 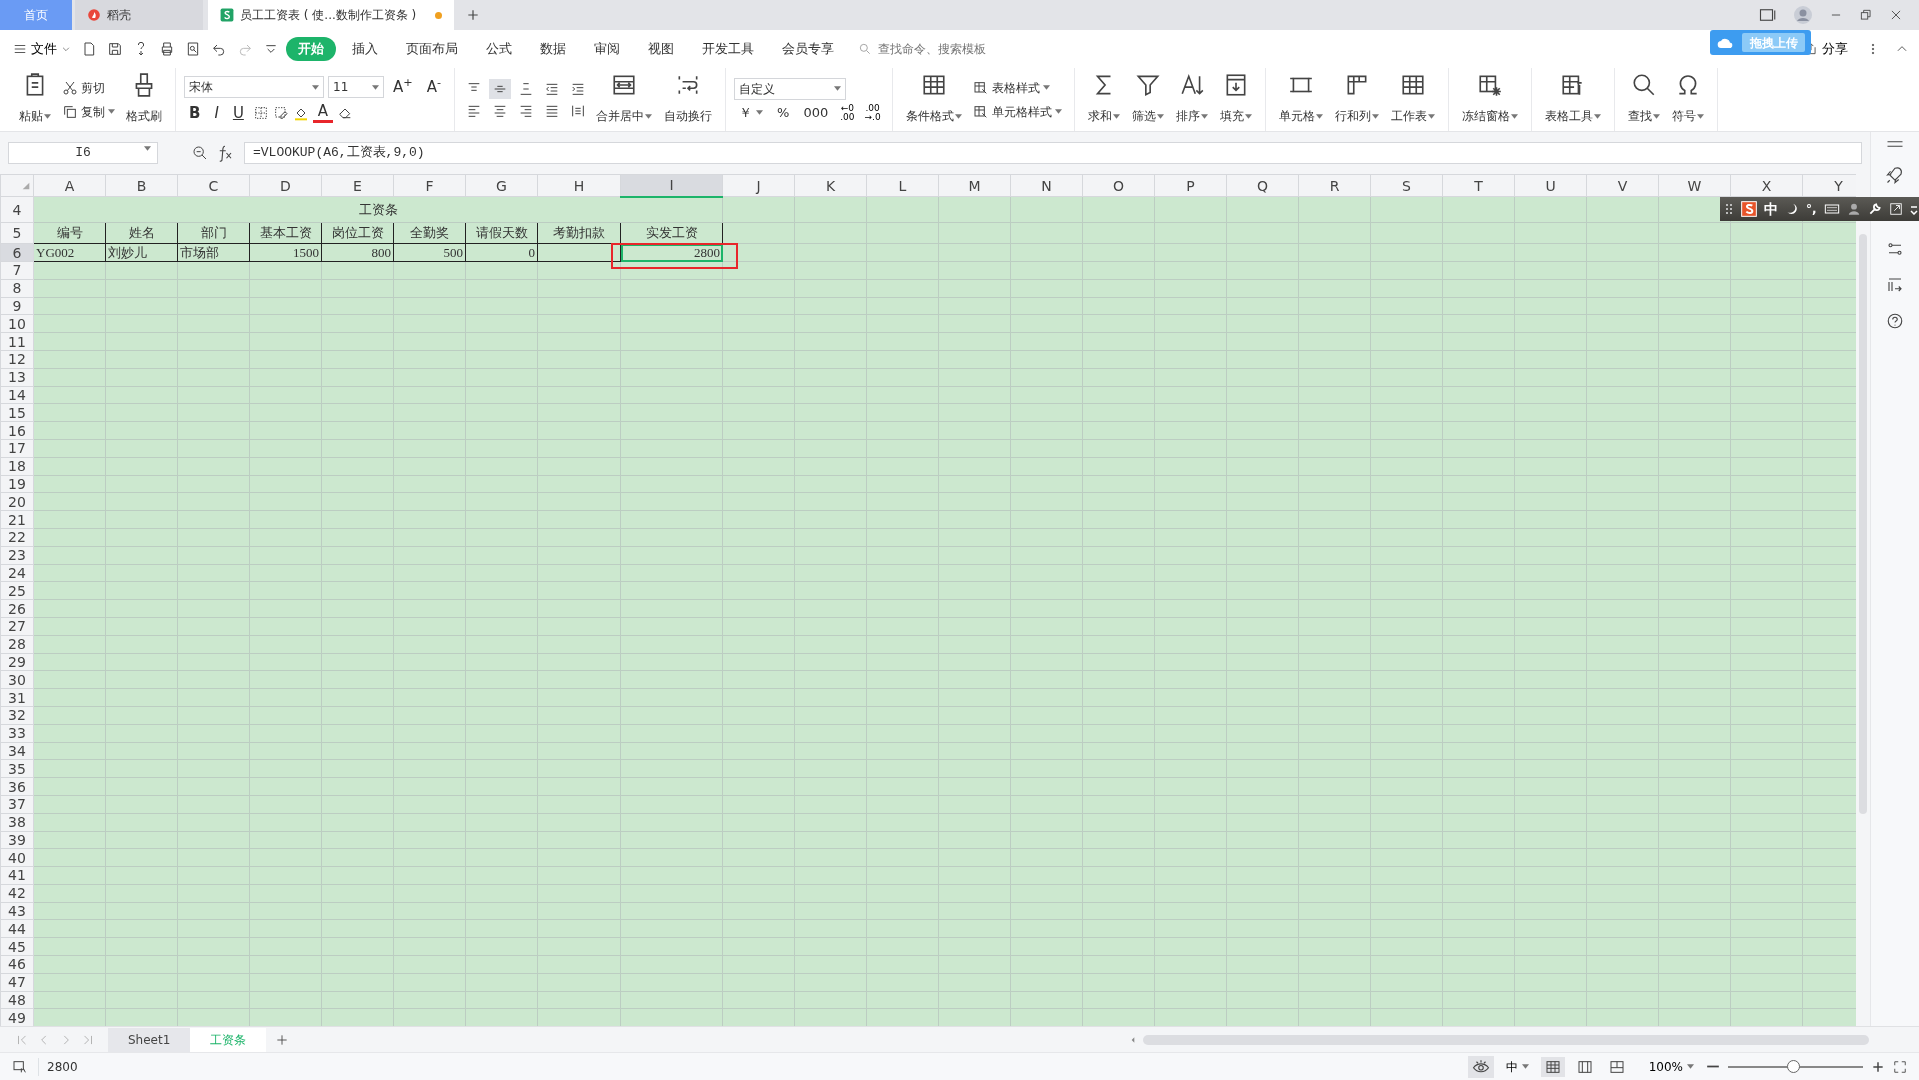 What do you see at coordinates (42, 49) in the screenshot?
I see `file-menu: 文件` at bounding box center [42, 49].